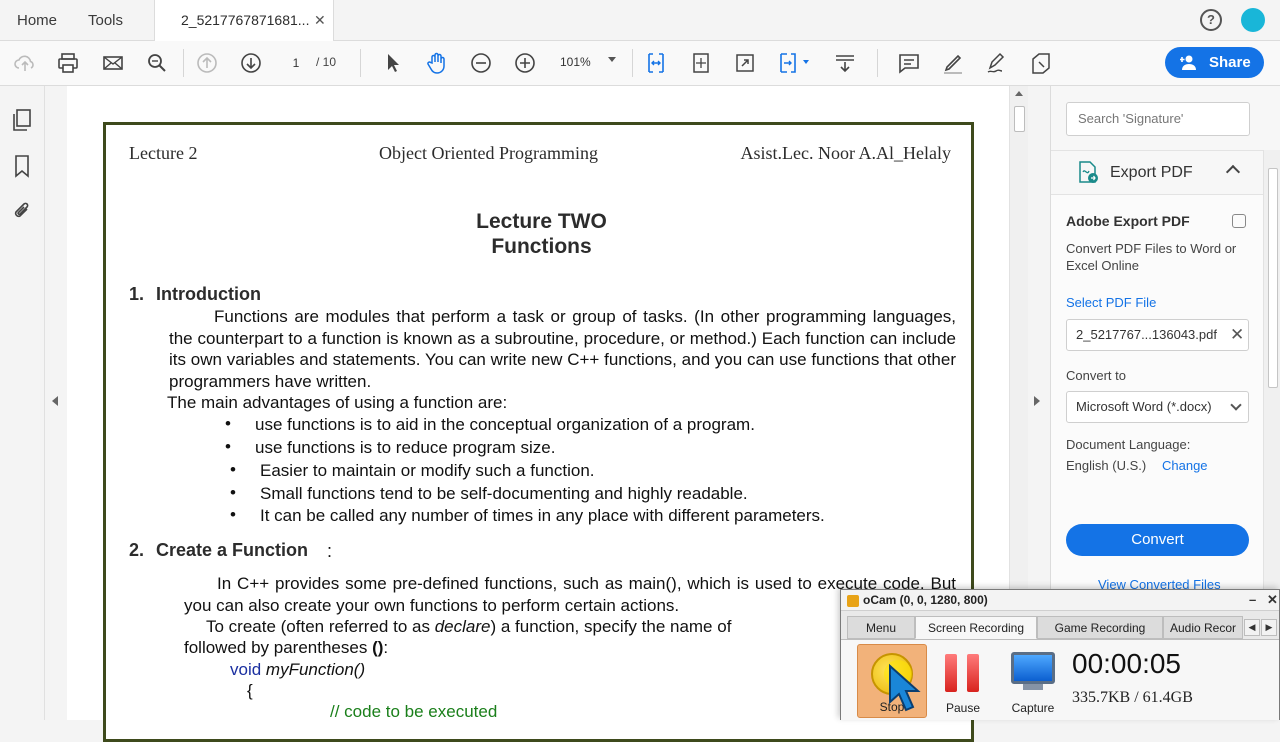  What do you see at coordinates (701, 63) in the screenshot?
I see `fit-page-icon` at bounding box center [701, 63].